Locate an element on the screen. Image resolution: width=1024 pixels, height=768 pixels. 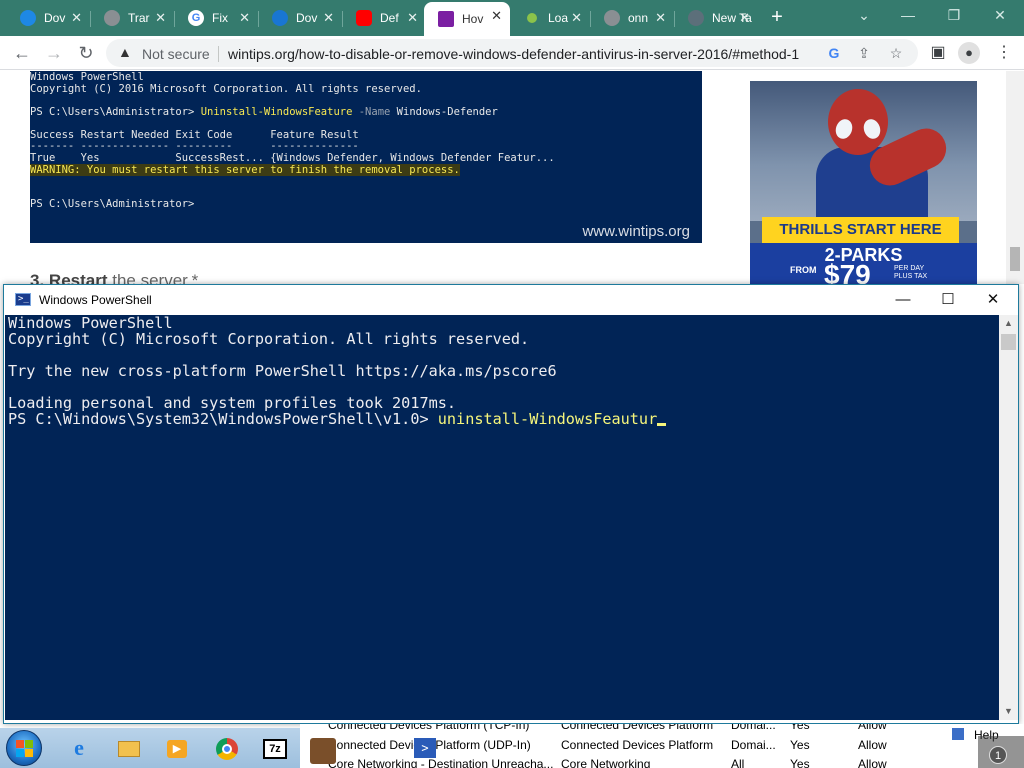
scroll-up-icon: ▲ is located at coordinates (1008, 323).